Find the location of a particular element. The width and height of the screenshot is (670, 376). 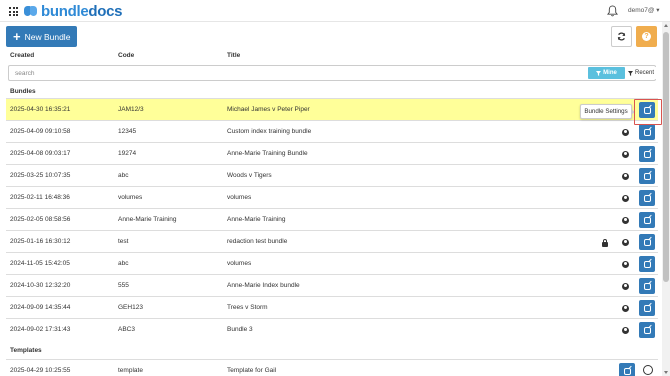

cell-created: 2024-09-09 14:35:44 is located at coordinates (40, 307).